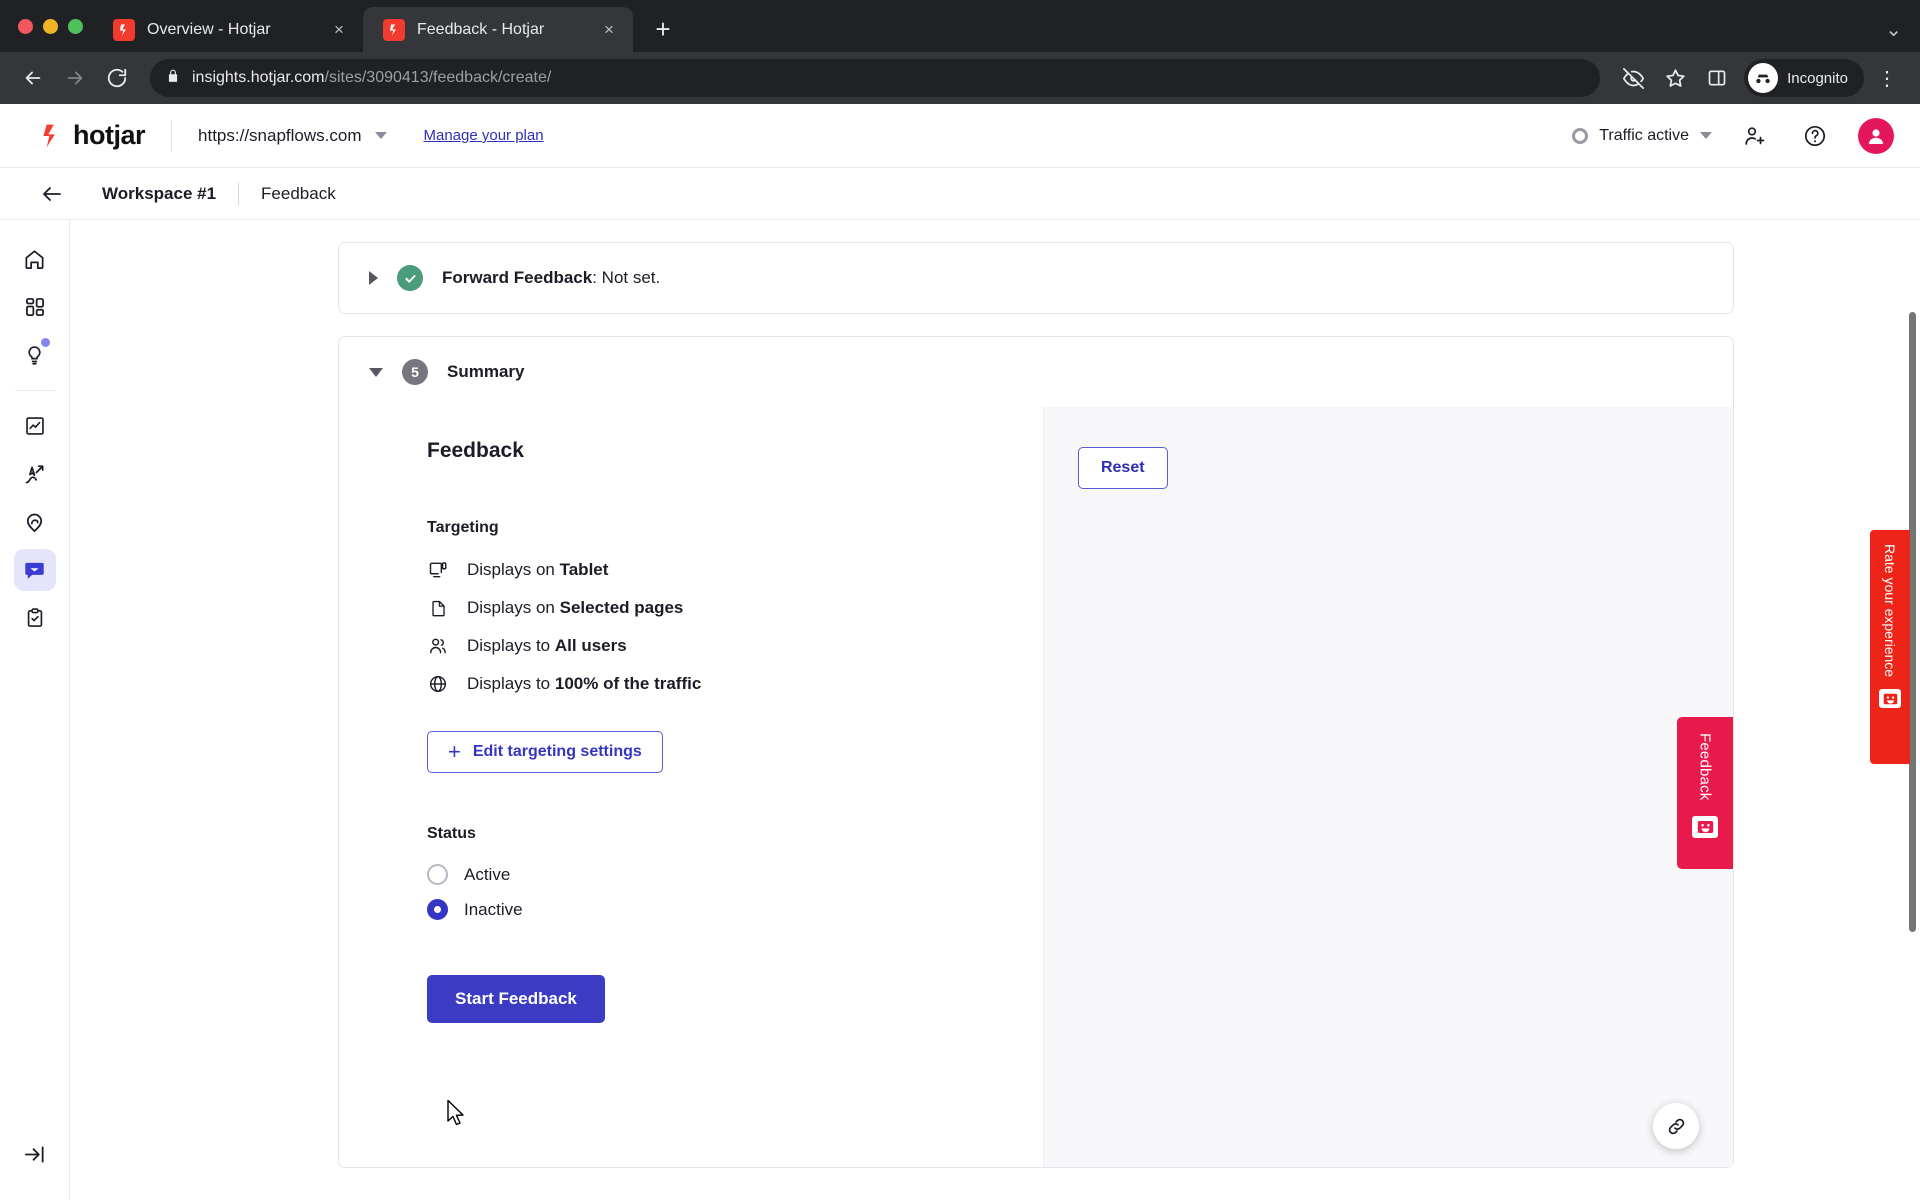 This screenshot has height=1200, width=1920. Describe the element at coordinates (1755, 136) in the screenshot. I see `invite-user-icon` at that location.